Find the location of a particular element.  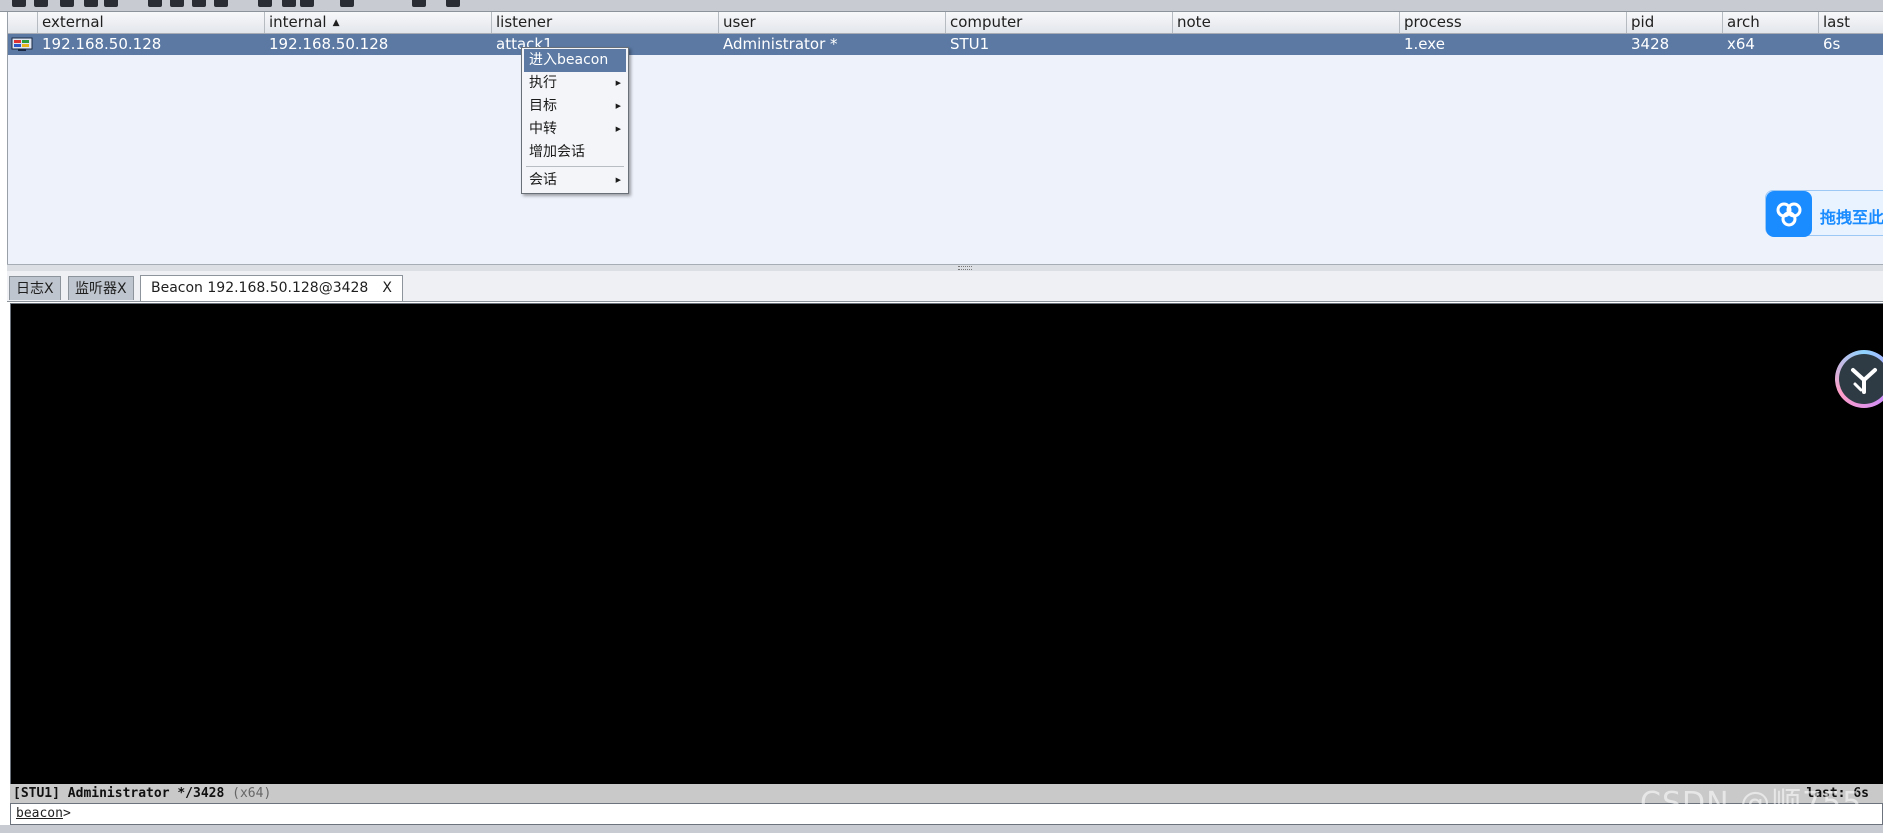

menu-item-label: 目标 is located at coordinates (543, 106).